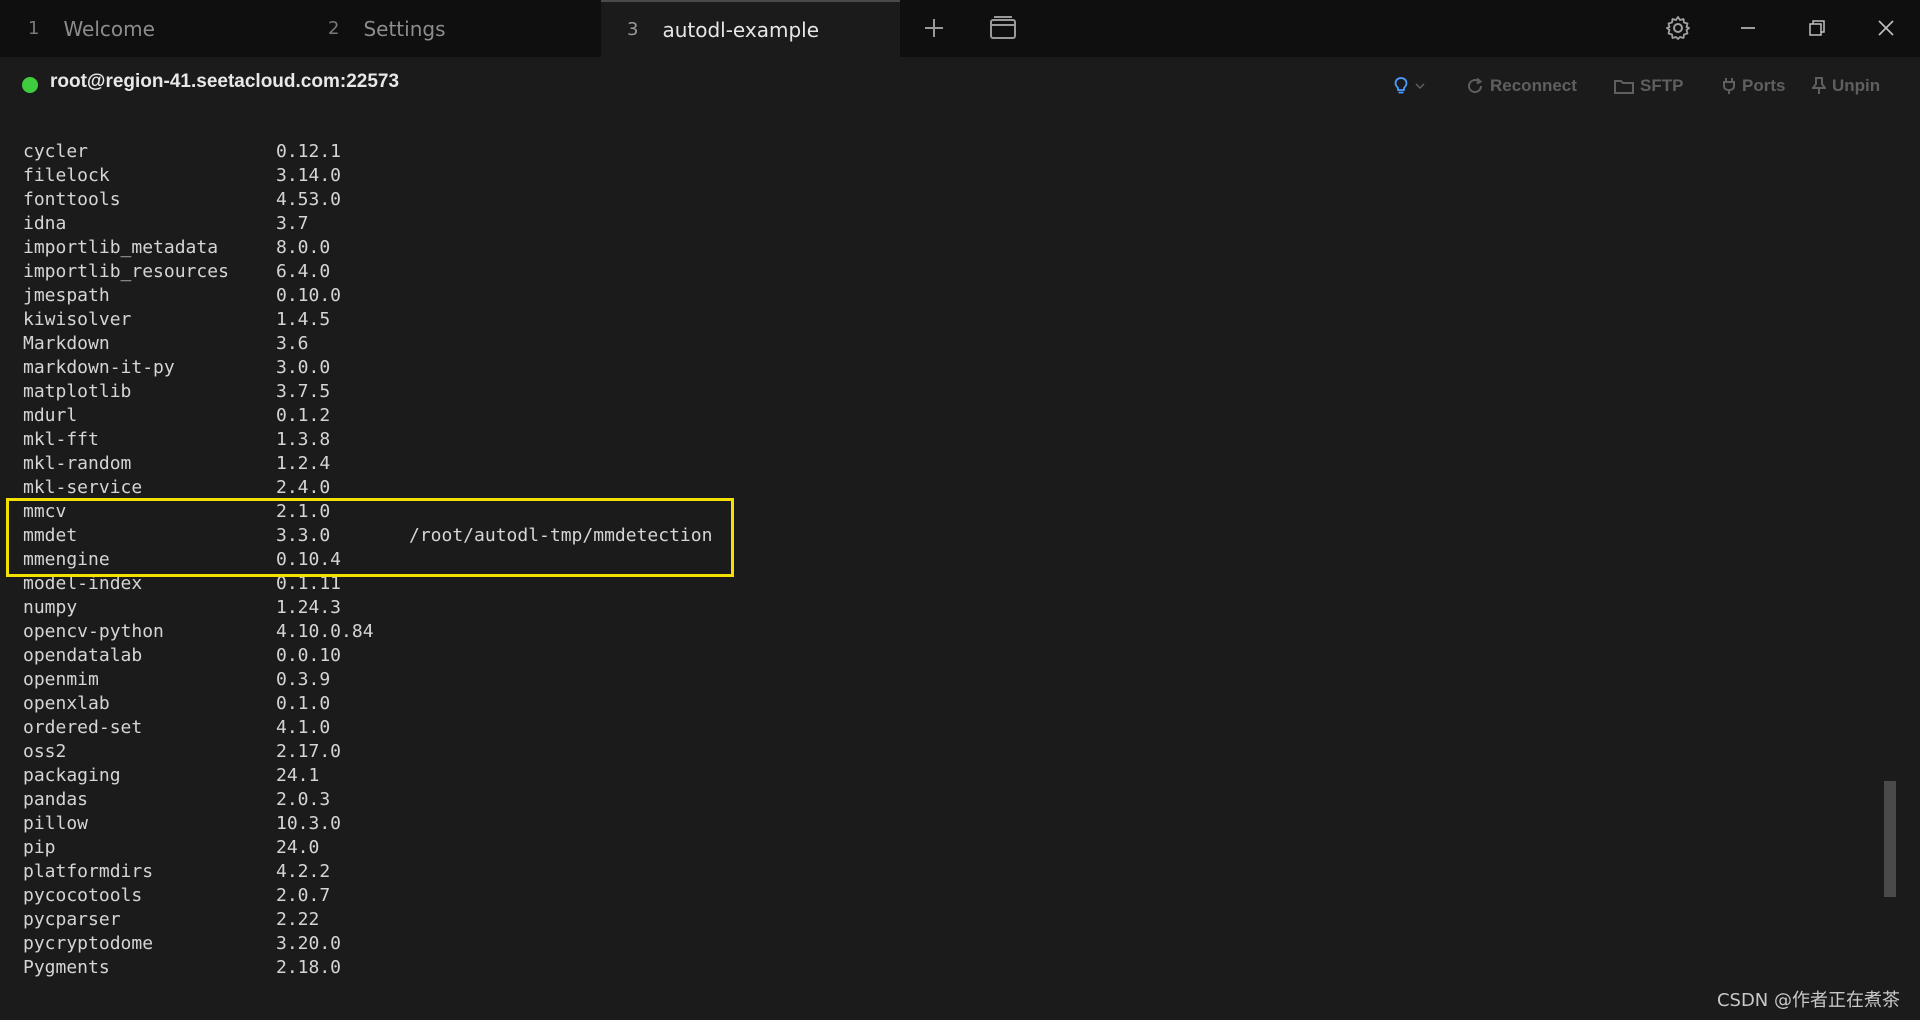  What do you see at coordinates (303, 487) in the screenshot?
I see `package-version: 2.4.0` at bounding box center [303, 487].